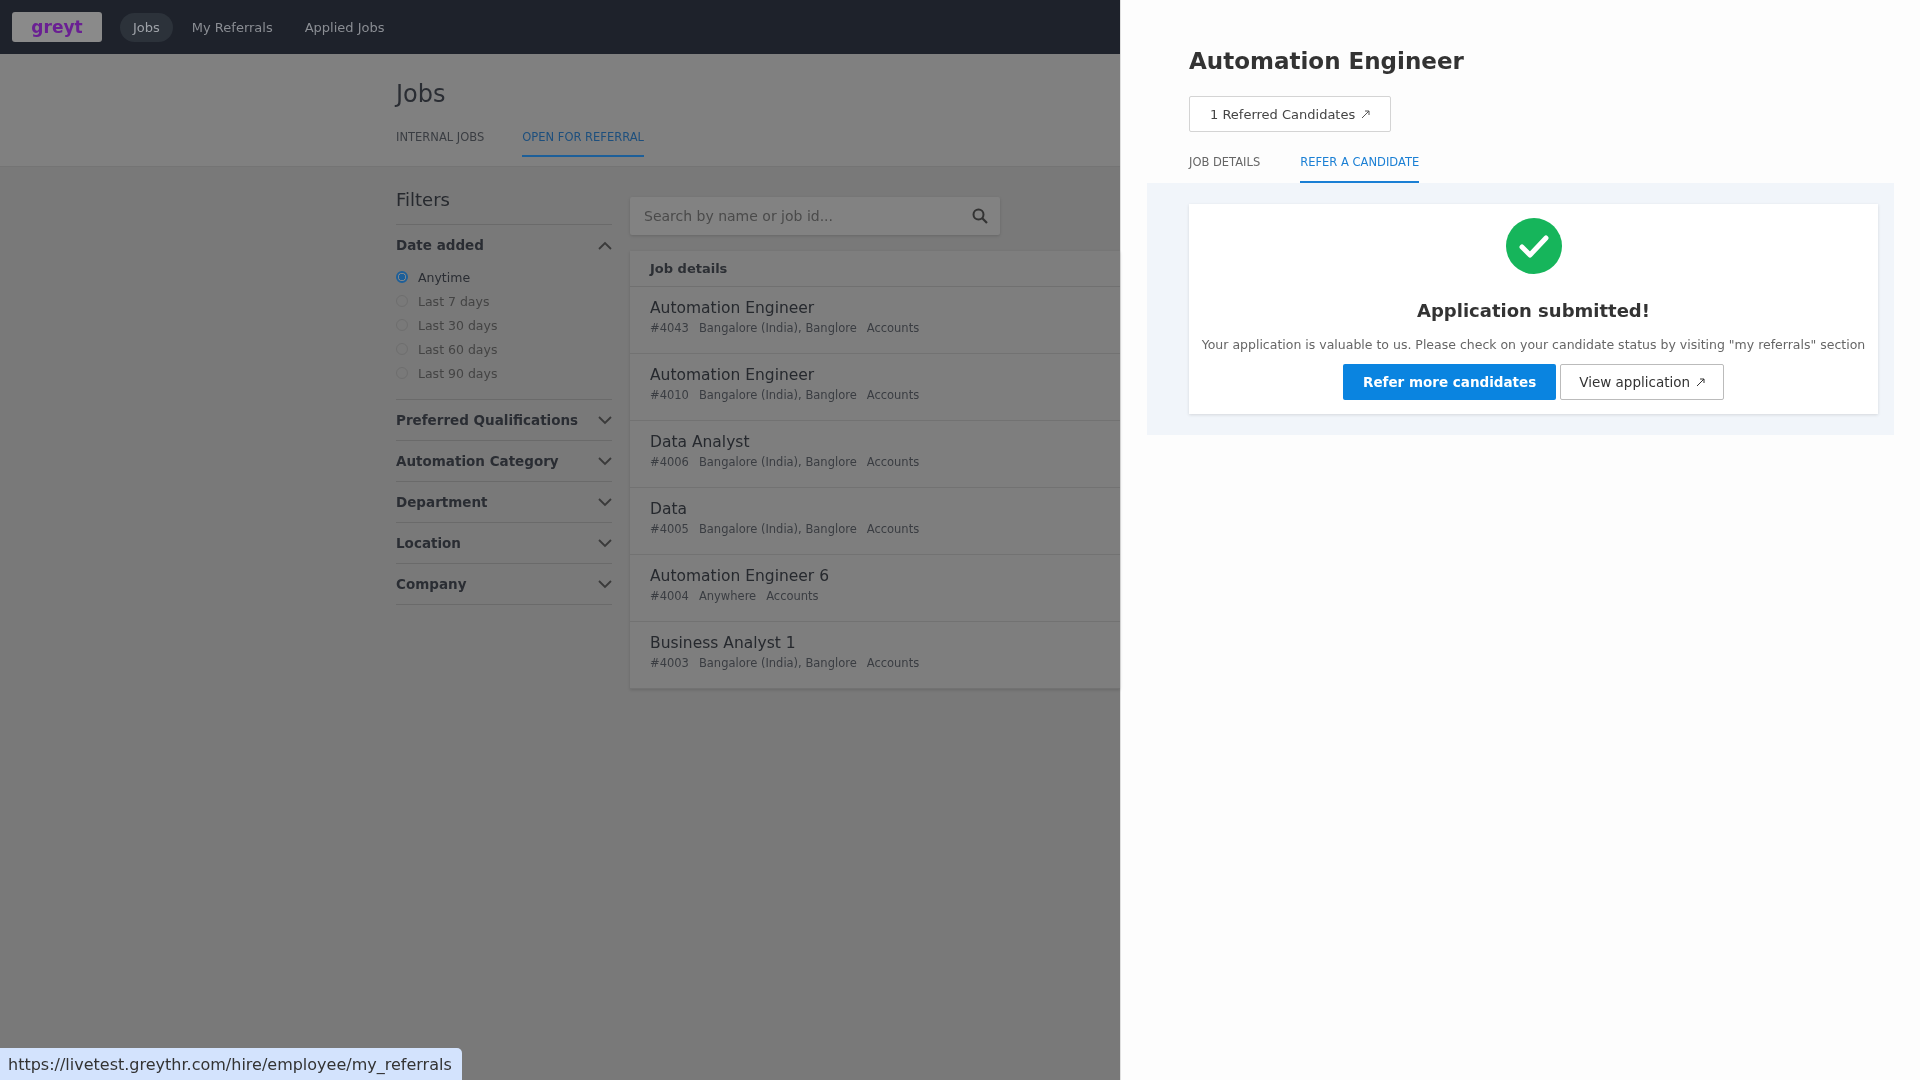  What do you see at coordinates (875, 643) in the screenshot?
I see `job-title: Business Analyst 1` at bounding box center [875, 643].